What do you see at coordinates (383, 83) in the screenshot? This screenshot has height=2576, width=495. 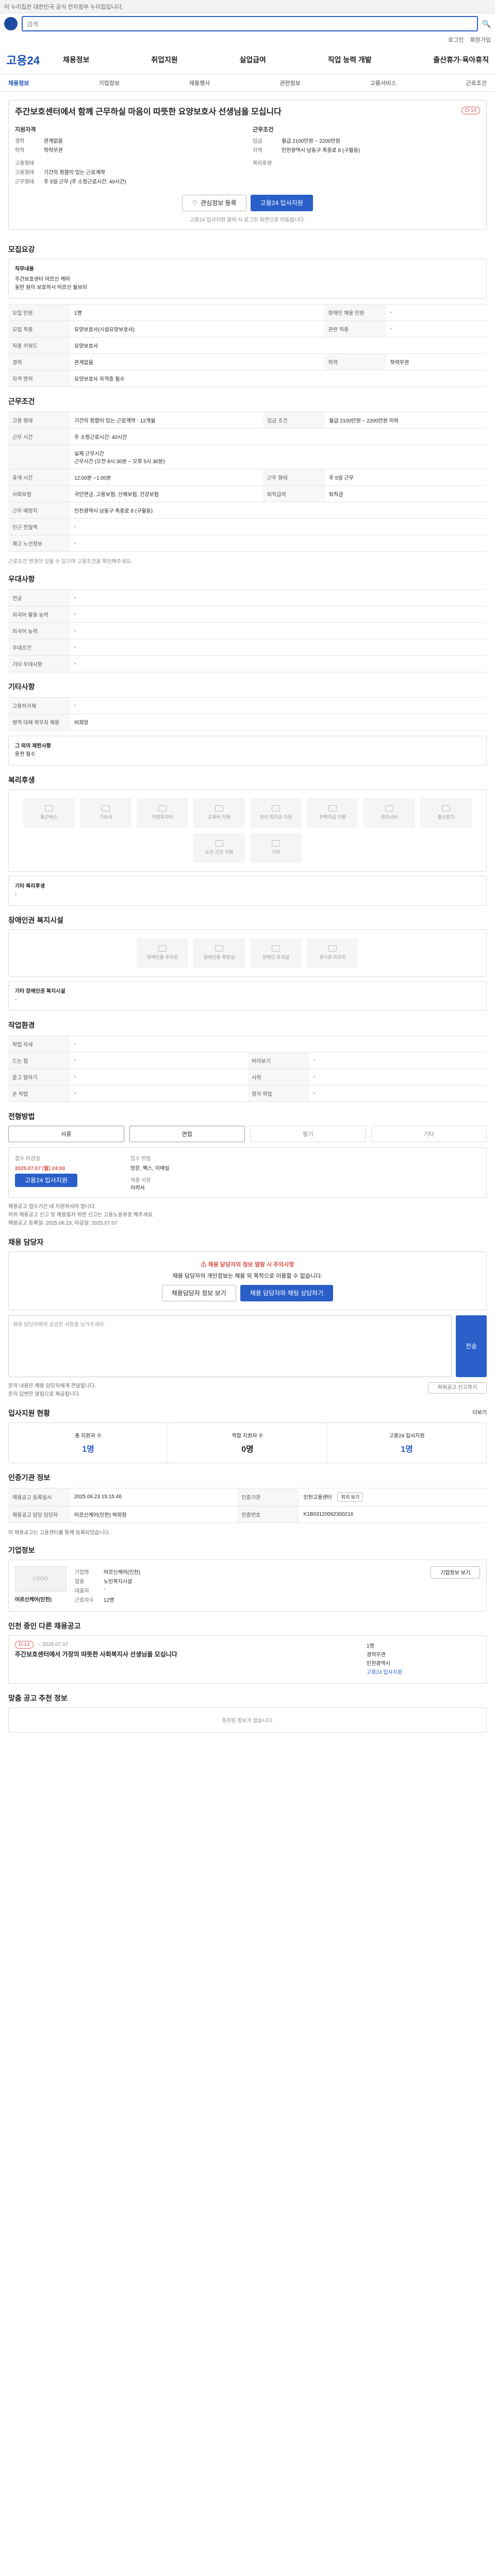 I see `subnav-item-service: 고용서비스` at bounding box center [383, 83].